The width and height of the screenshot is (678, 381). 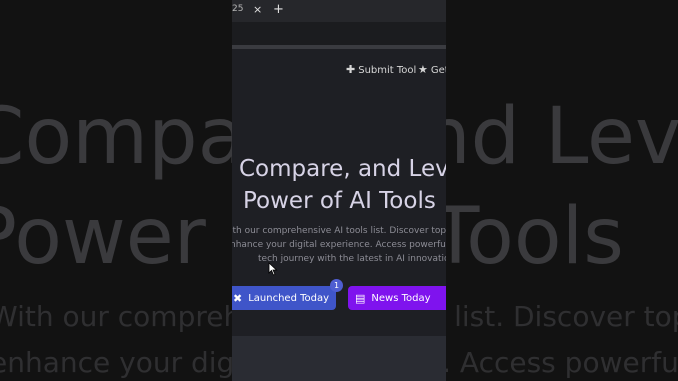 I want to click on get-label: Get, so click(x=438, y=70).